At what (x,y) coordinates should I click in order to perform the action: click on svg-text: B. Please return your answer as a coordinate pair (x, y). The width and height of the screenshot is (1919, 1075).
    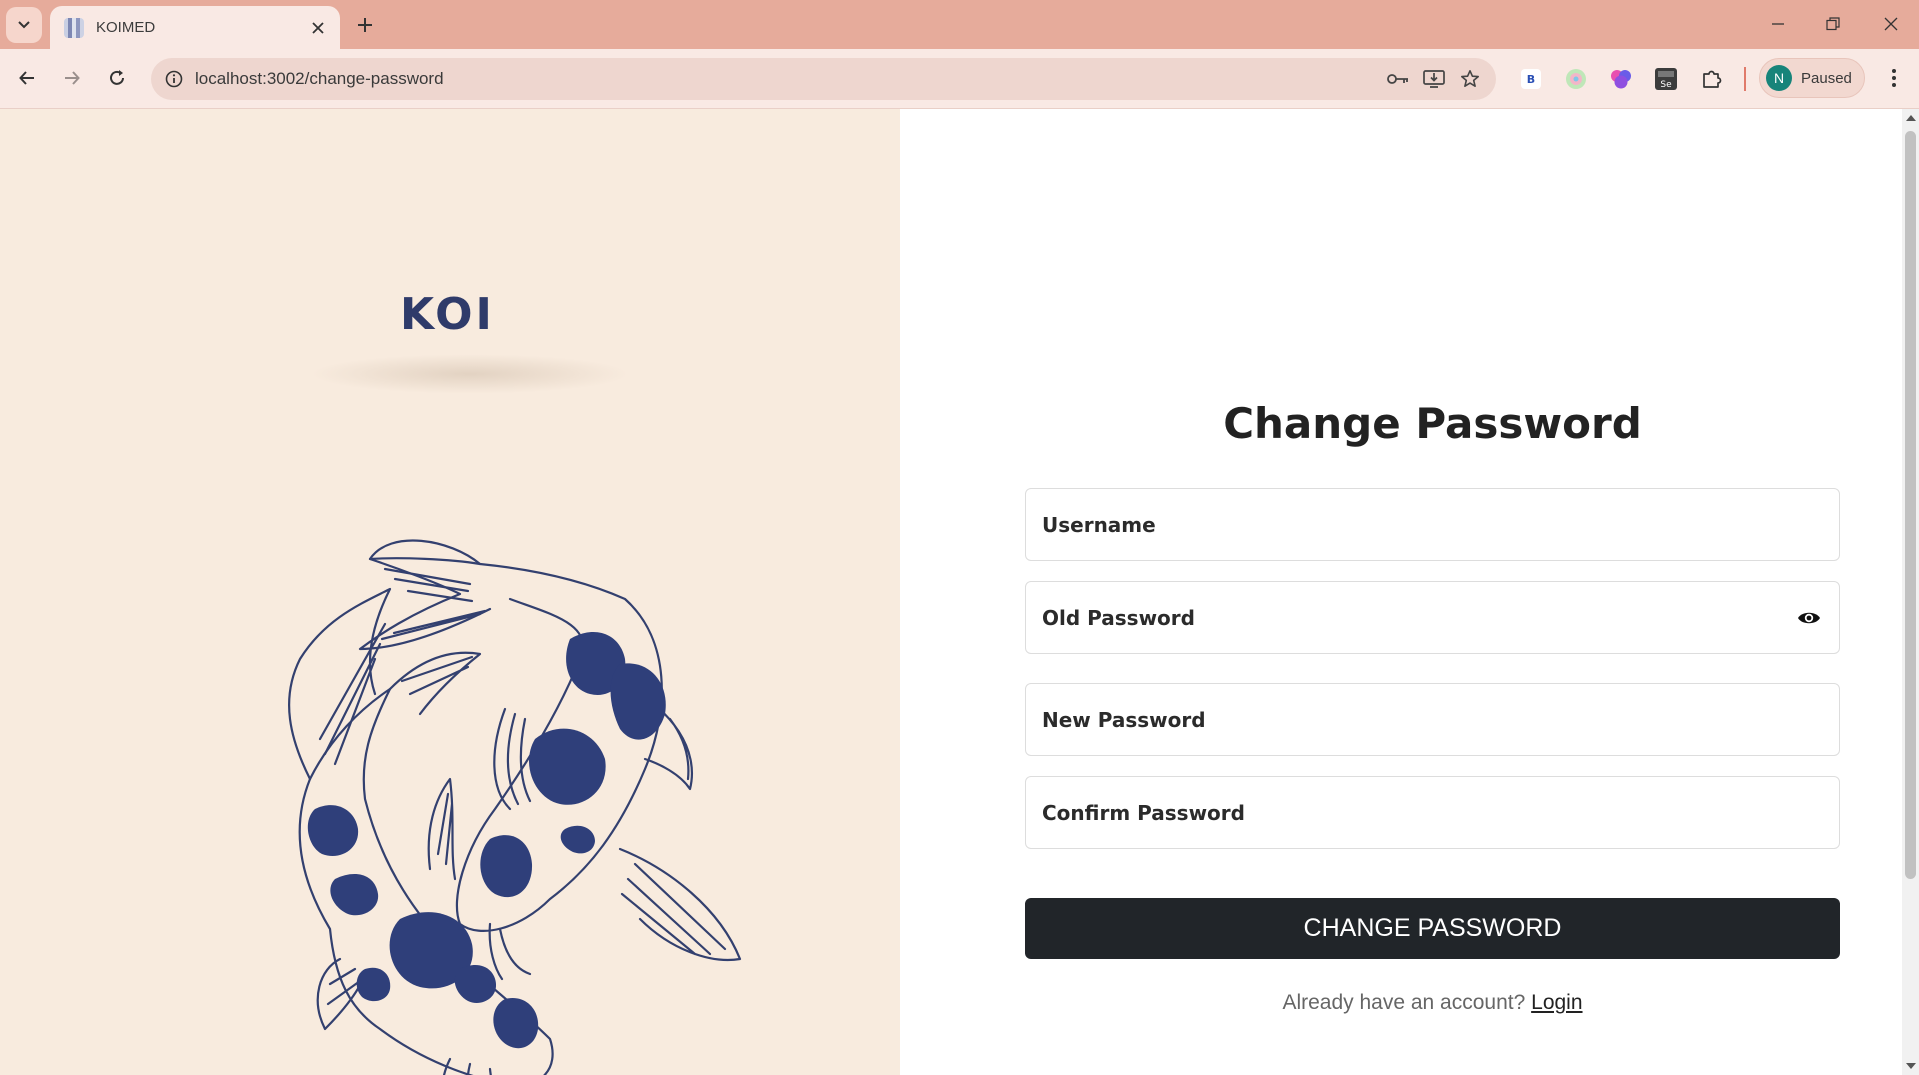
    Looking at the image, I should click on (1531, 79).